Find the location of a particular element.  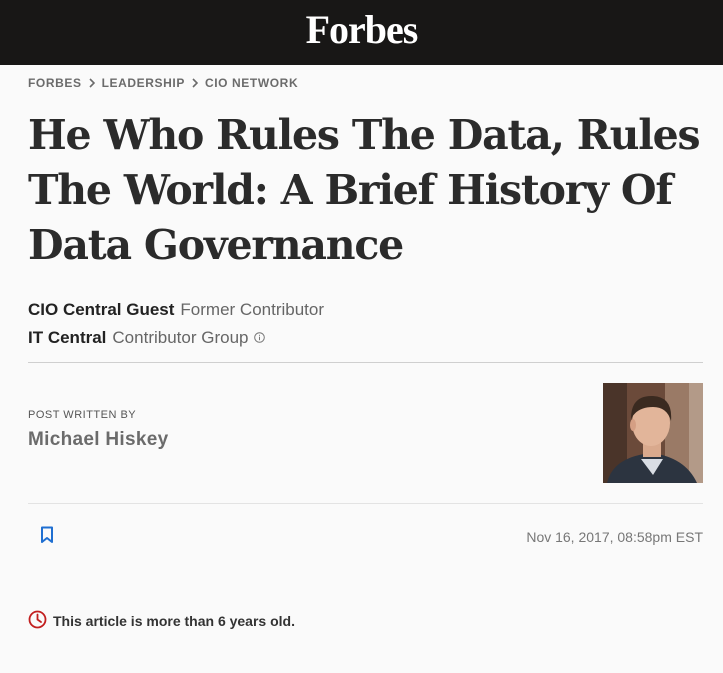

breadcrumb: FORBES LEADERSHIP CIO NETWORK is located at coordinates (163, 83).